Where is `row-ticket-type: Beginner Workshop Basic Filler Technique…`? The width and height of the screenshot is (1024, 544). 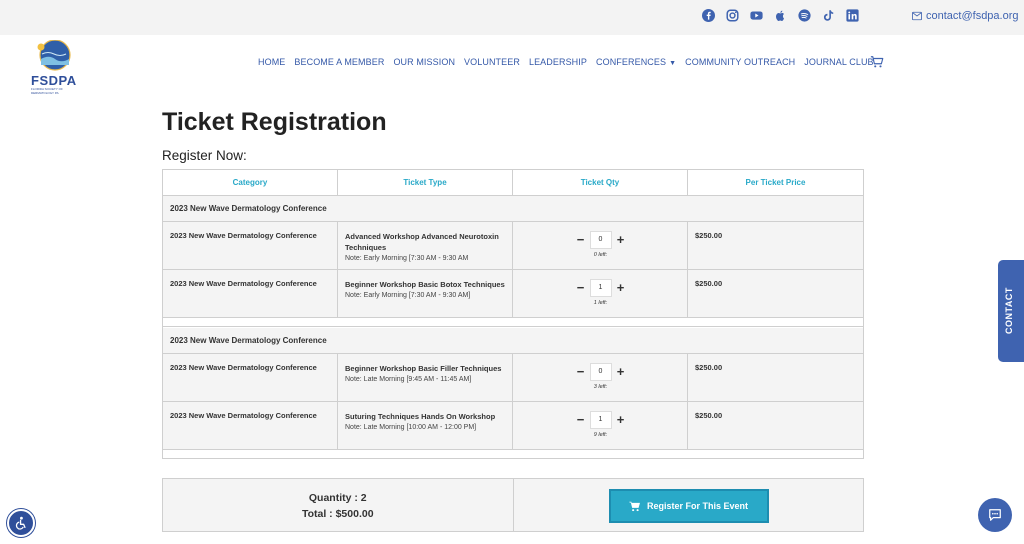 row-ticket-type: Beginner Workshop Basic Filler Technique… is located at coordinates (425, 378).